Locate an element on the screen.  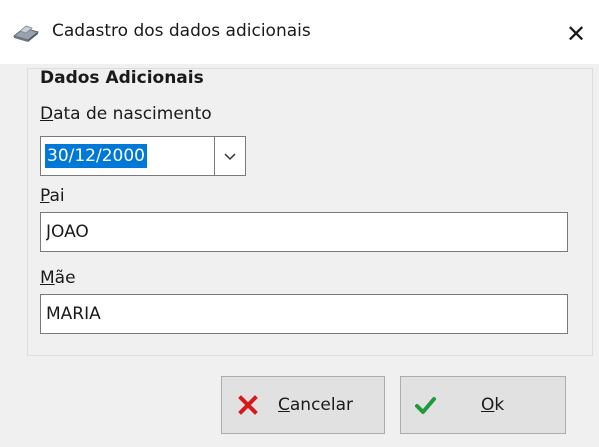
cancel-button-label: Cancelar is located at coordinates (315, 405).